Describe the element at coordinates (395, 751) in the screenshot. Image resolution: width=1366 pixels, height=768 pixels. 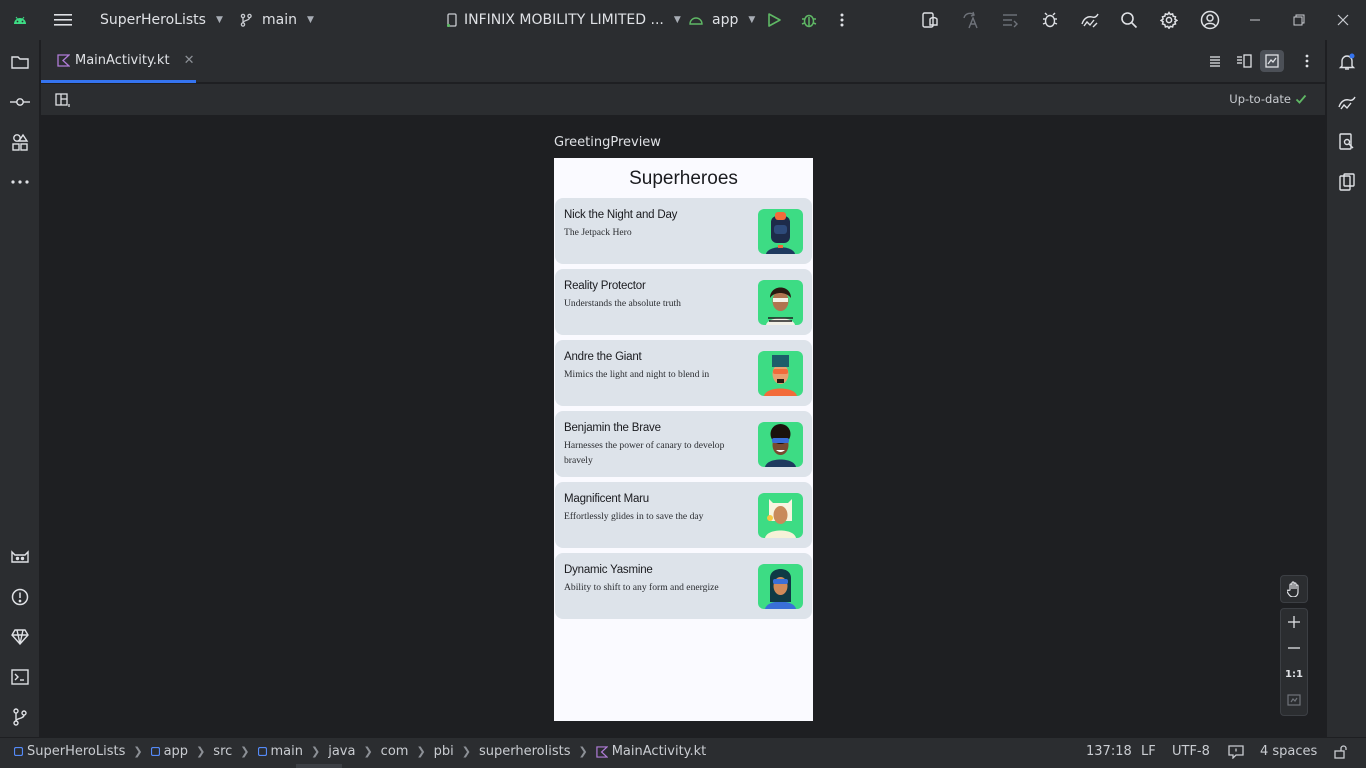
I see `breadcrumb-item: com` at that location.